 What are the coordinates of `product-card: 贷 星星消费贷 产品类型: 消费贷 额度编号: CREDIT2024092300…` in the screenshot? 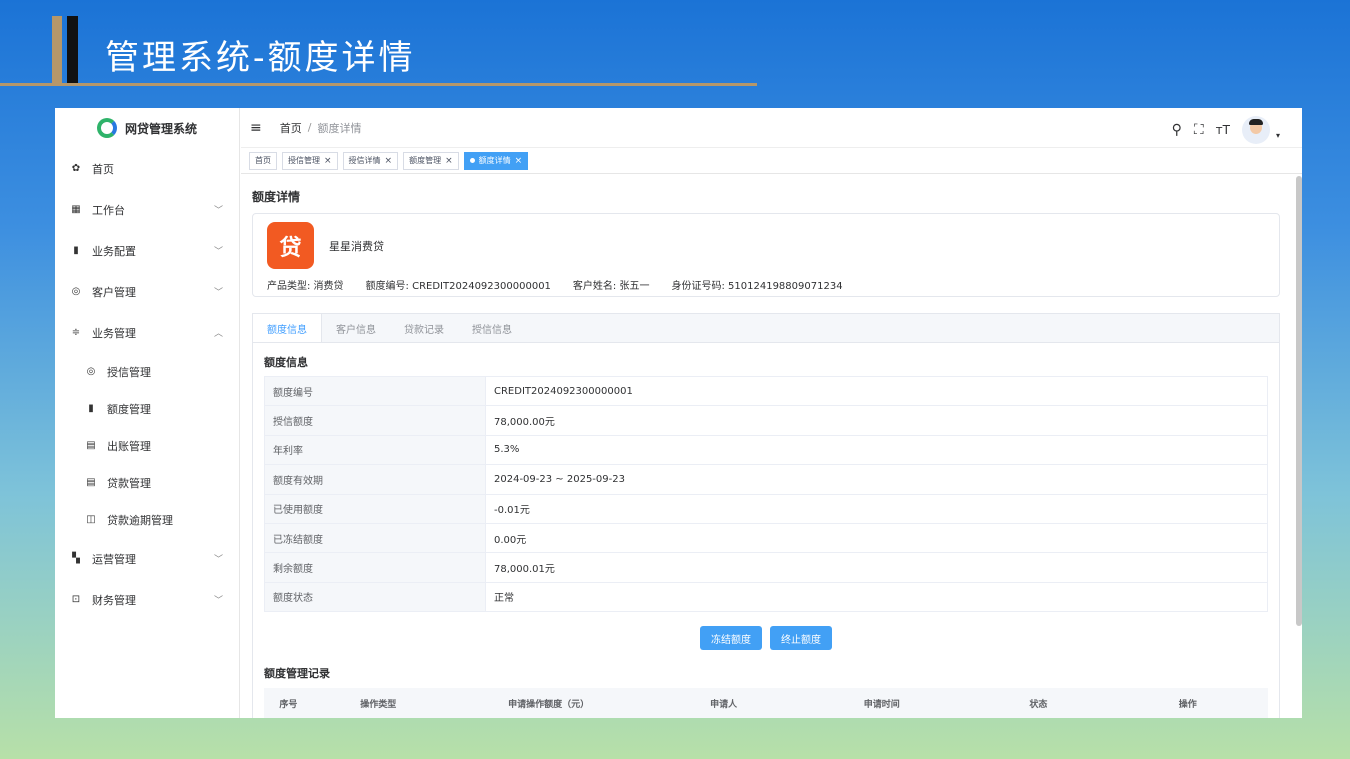 It's located at (766, 255).